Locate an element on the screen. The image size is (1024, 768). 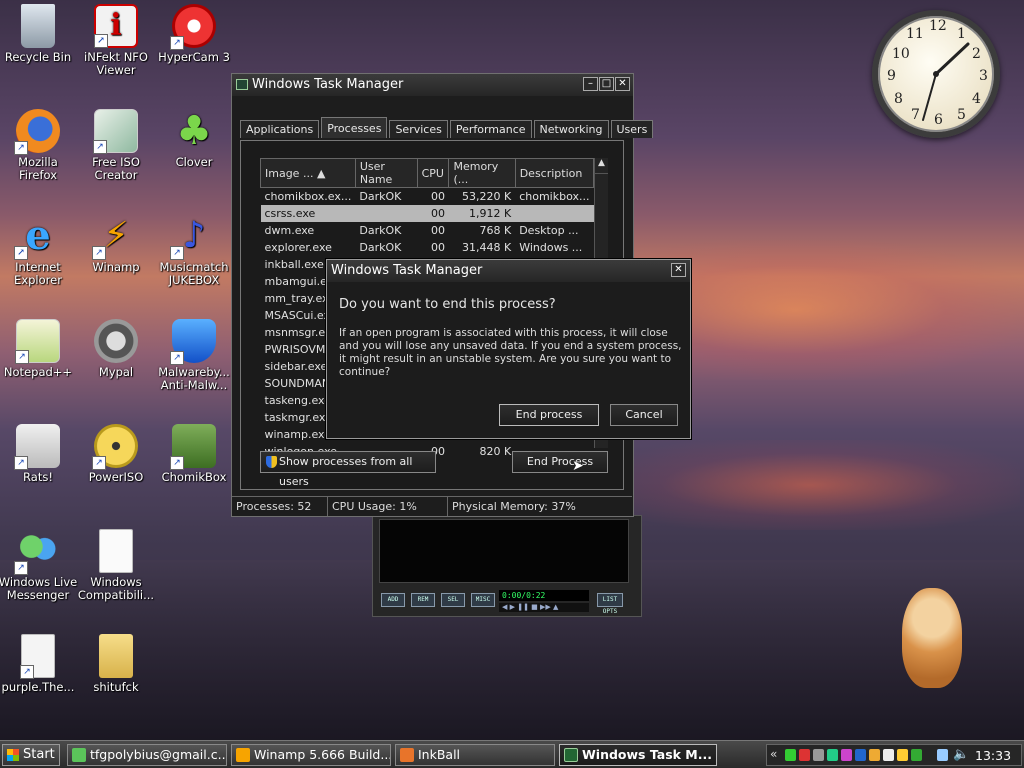
desktop-icon-poweriso: ↗ PowerISO is located at coordinates (116, 452).